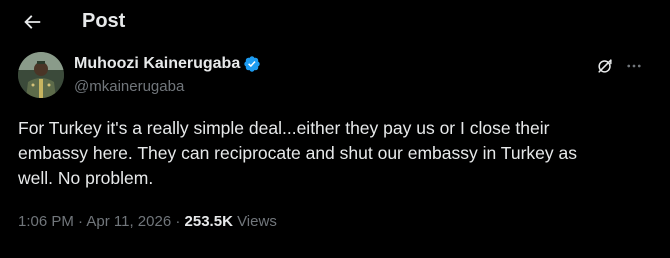 The width and height of the screenshot is (670, 258). I want to click on grok-button, so click(605, 66).